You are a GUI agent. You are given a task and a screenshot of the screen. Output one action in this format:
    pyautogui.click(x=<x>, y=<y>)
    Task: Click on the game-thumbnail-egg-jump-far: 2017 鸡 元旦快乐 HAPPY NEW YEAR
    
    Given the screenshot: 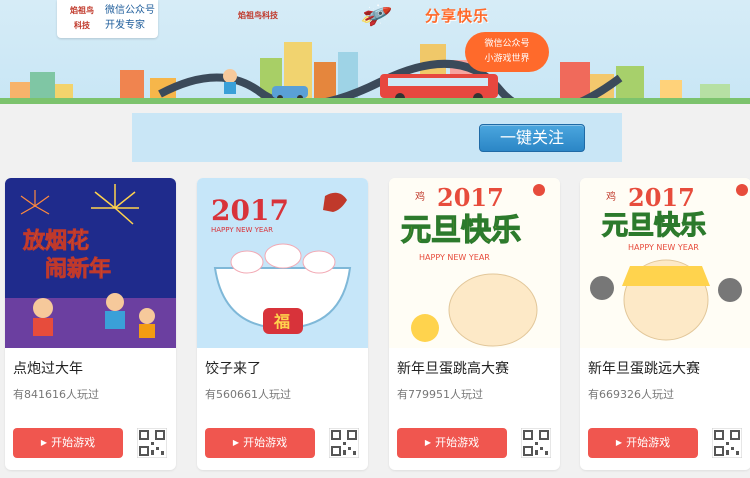 What is the action you would take?
    pyautogui.click(x=665, y=263)
    